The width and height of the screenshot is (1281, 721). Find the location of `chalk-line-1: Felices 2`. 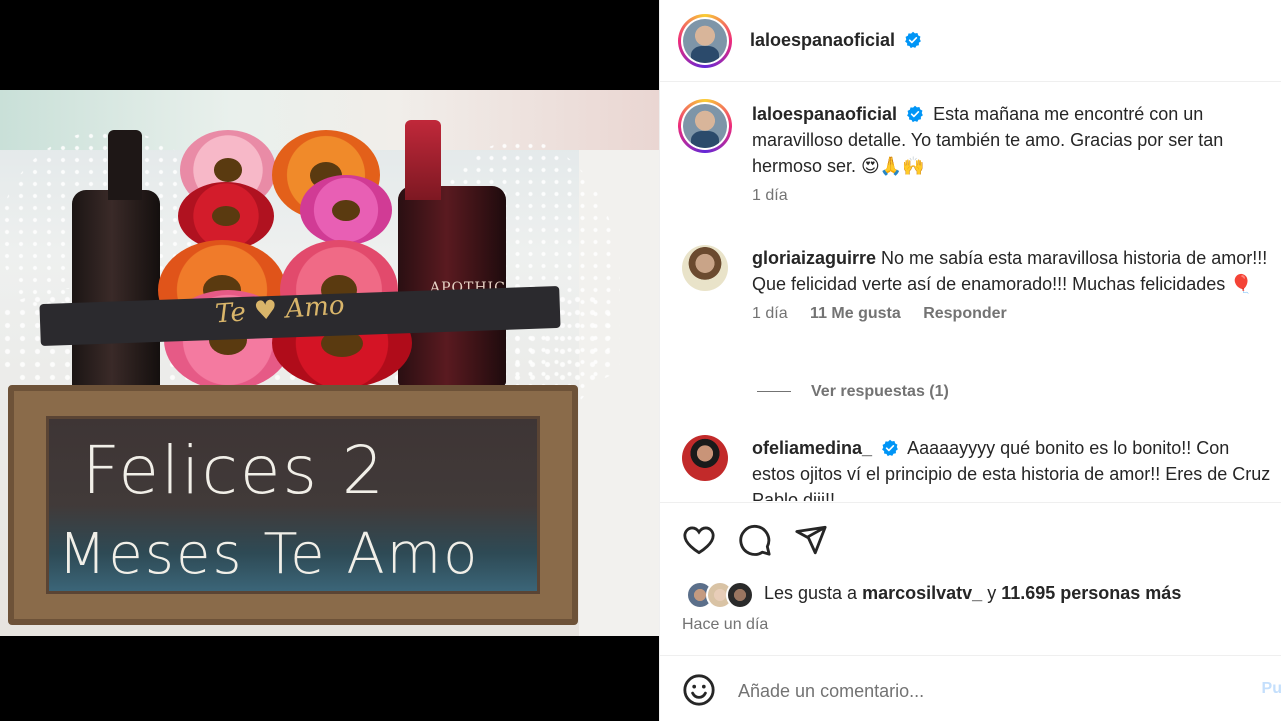

chalk-line-1: Felices 2 is located at coordinates (234, 470).